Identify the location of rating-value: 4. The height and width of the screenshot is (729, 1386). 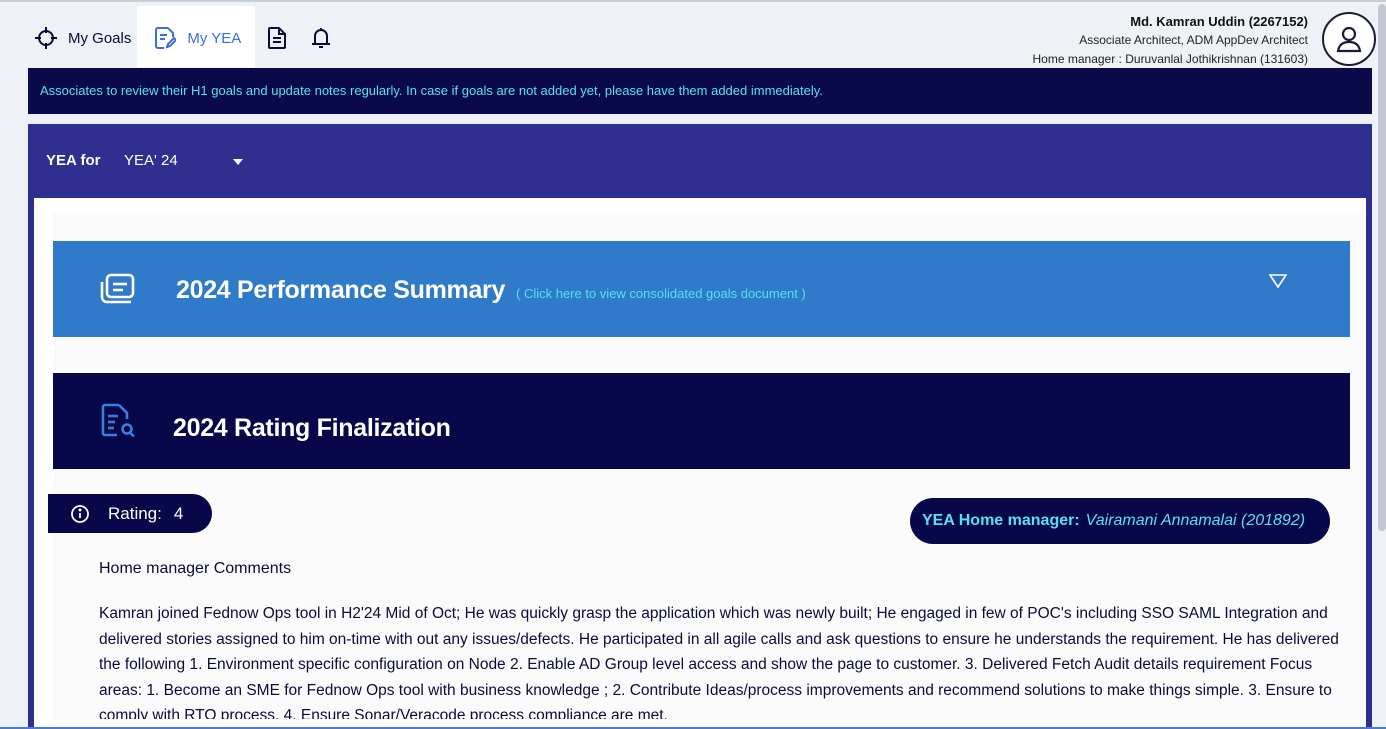
(178, 513).